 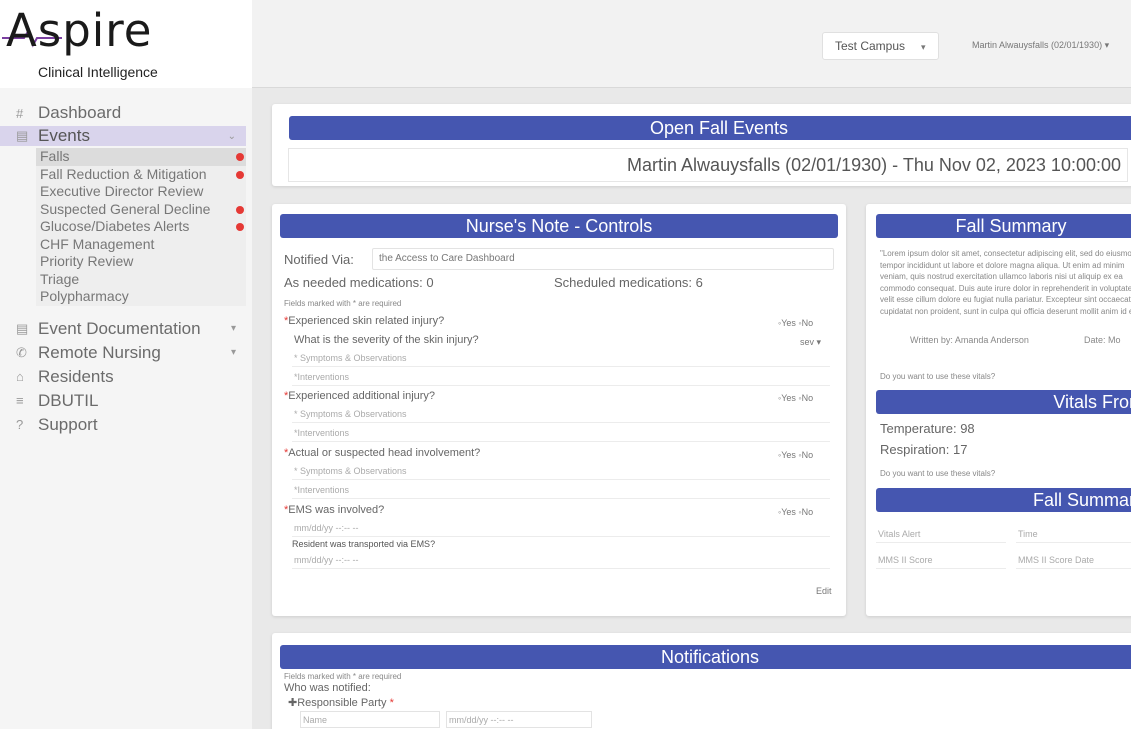 I want to click on sidebar-item-label: Remote Nursing, so click(x=99, y=352).